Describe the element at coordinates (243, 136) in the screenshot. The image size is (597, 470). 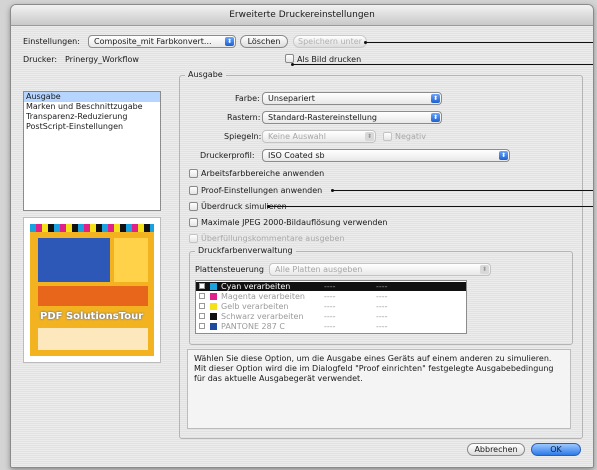
I see `spiegeln-label: Spiegeln:` at that location.